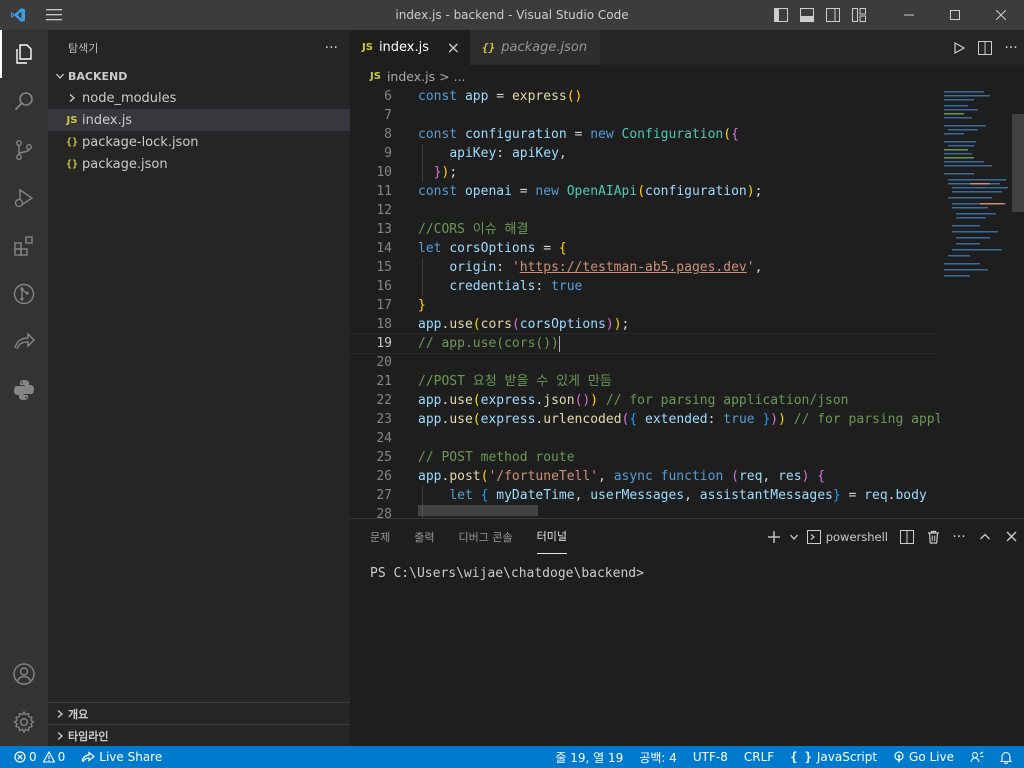 The height and width of the screenshot is (768, 1024). What do you see at coordinates (959, 47) in the screenshot?
I see `run-code-icon` at bounding box center [959, 47].